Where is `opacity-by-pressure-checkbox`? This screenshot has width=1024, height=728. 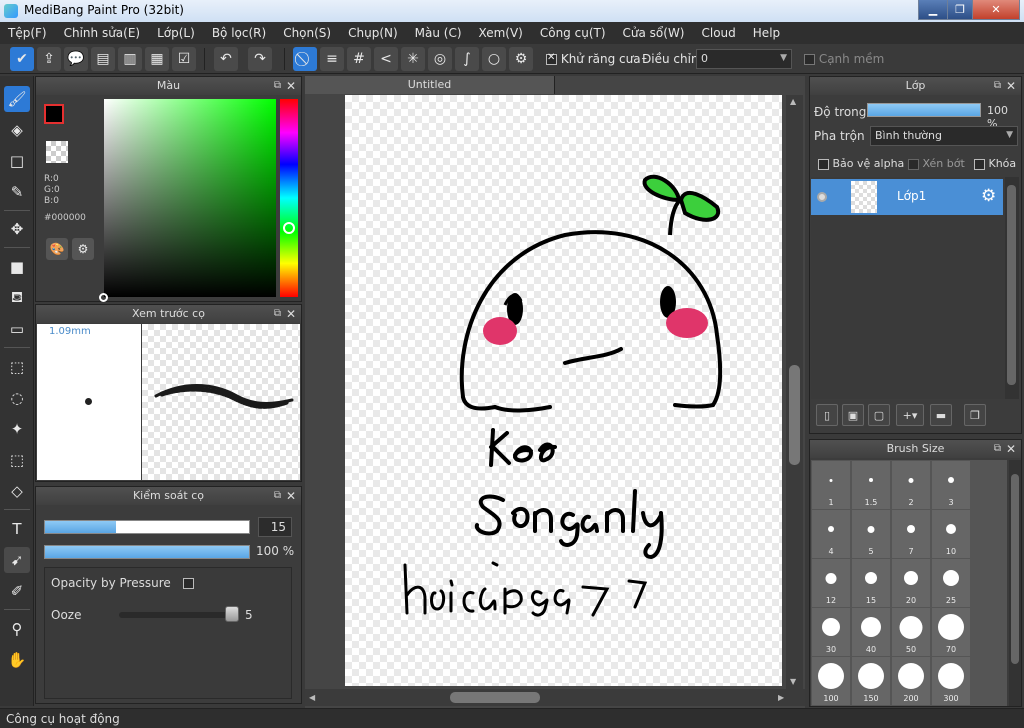 opacity-by-pressure-checkbox is located at coordinates (188, 583).